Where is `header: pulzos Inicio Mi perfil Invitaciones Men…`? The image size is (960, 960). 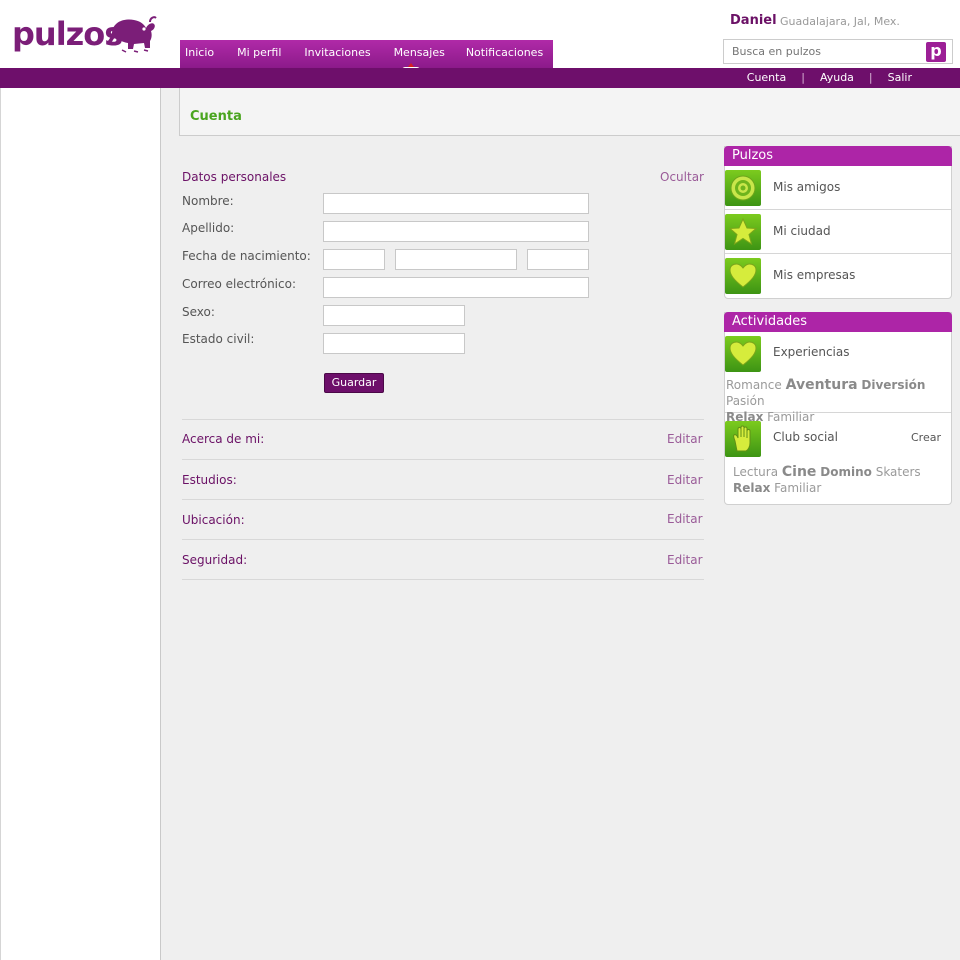 header: pulzos Inicio Mi perfil Invitaciones Men… is located at coordinates (480, 34).